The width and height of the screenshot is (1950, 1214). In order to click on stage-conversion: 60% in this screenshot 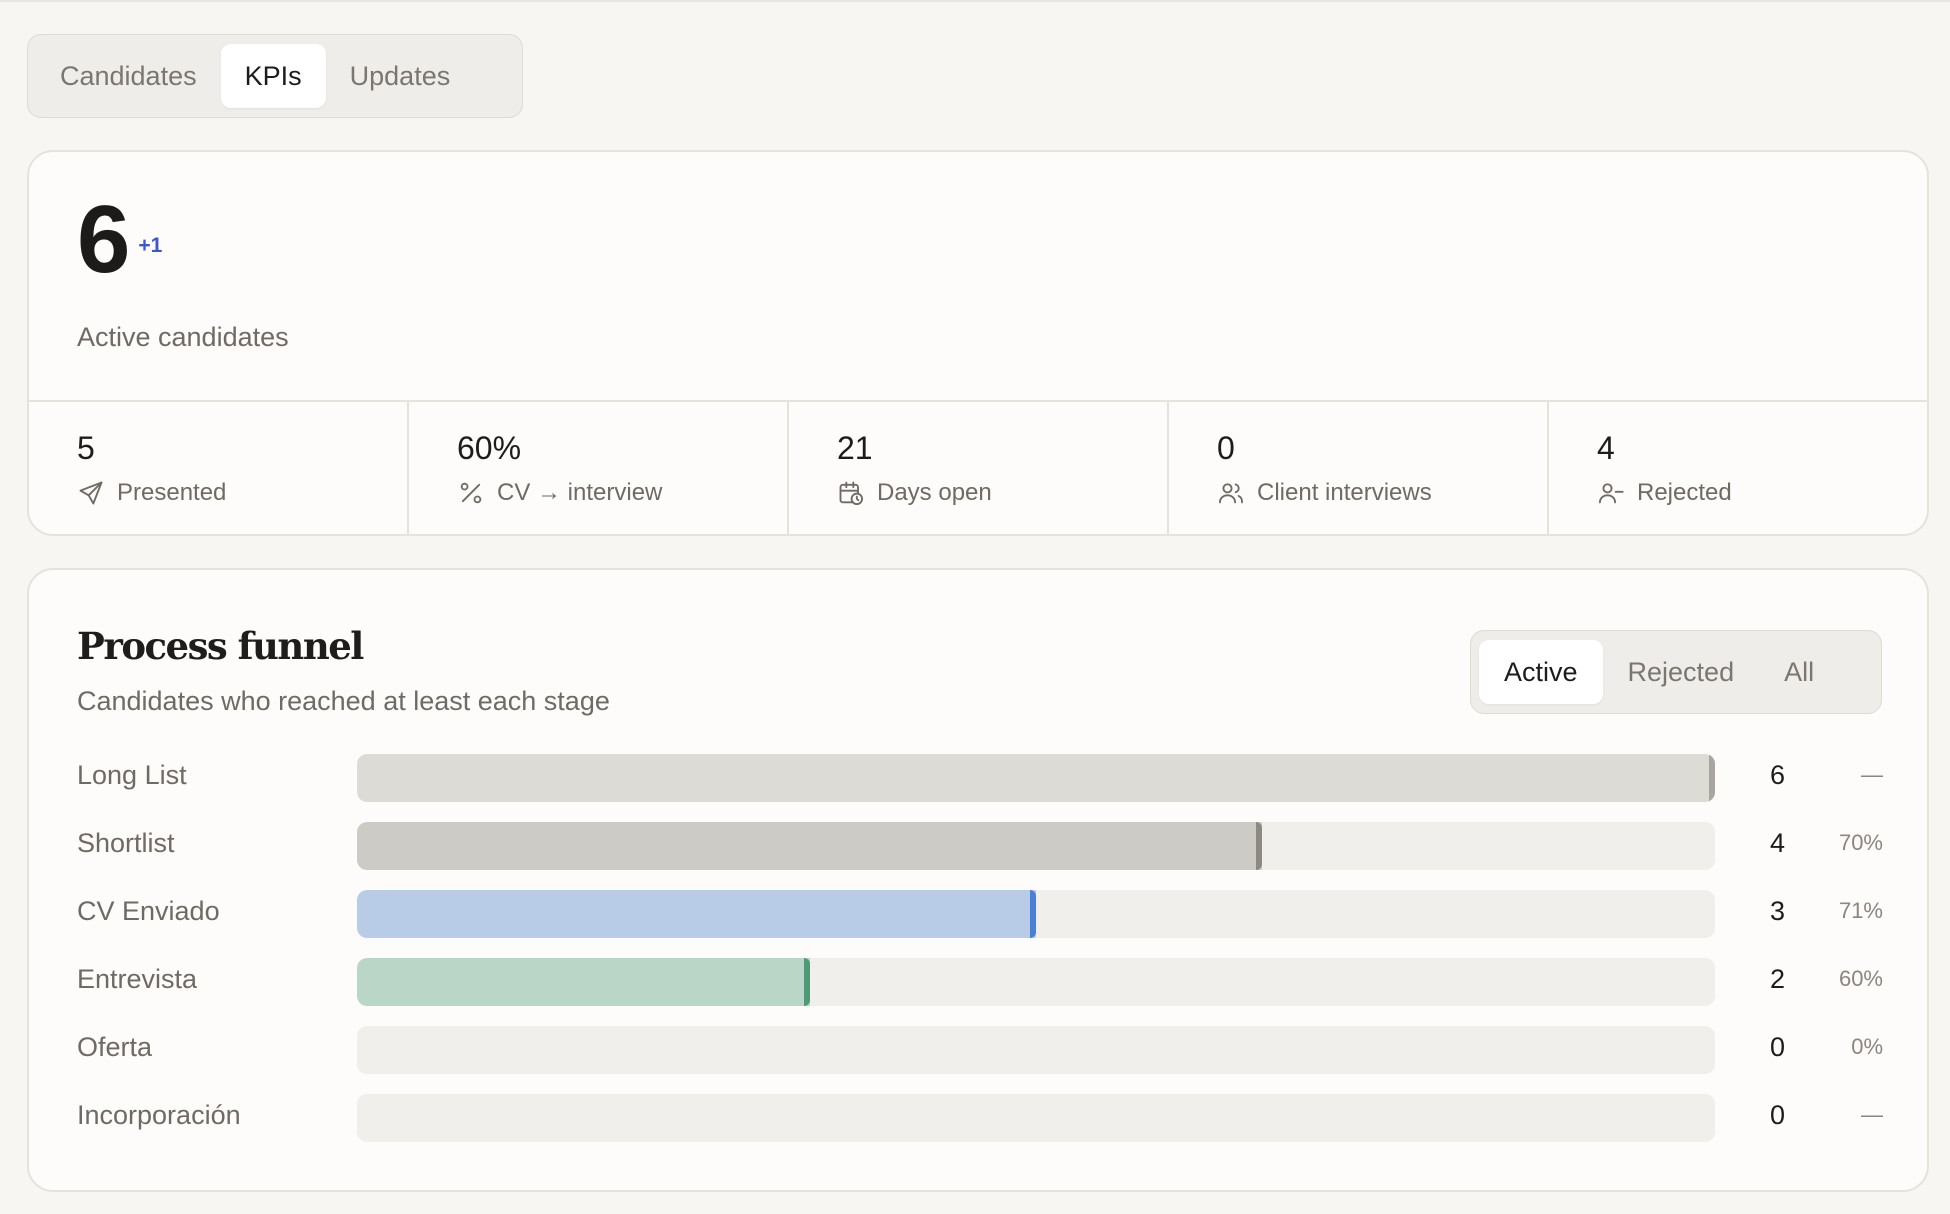, I will do `click(1860, 978)`.